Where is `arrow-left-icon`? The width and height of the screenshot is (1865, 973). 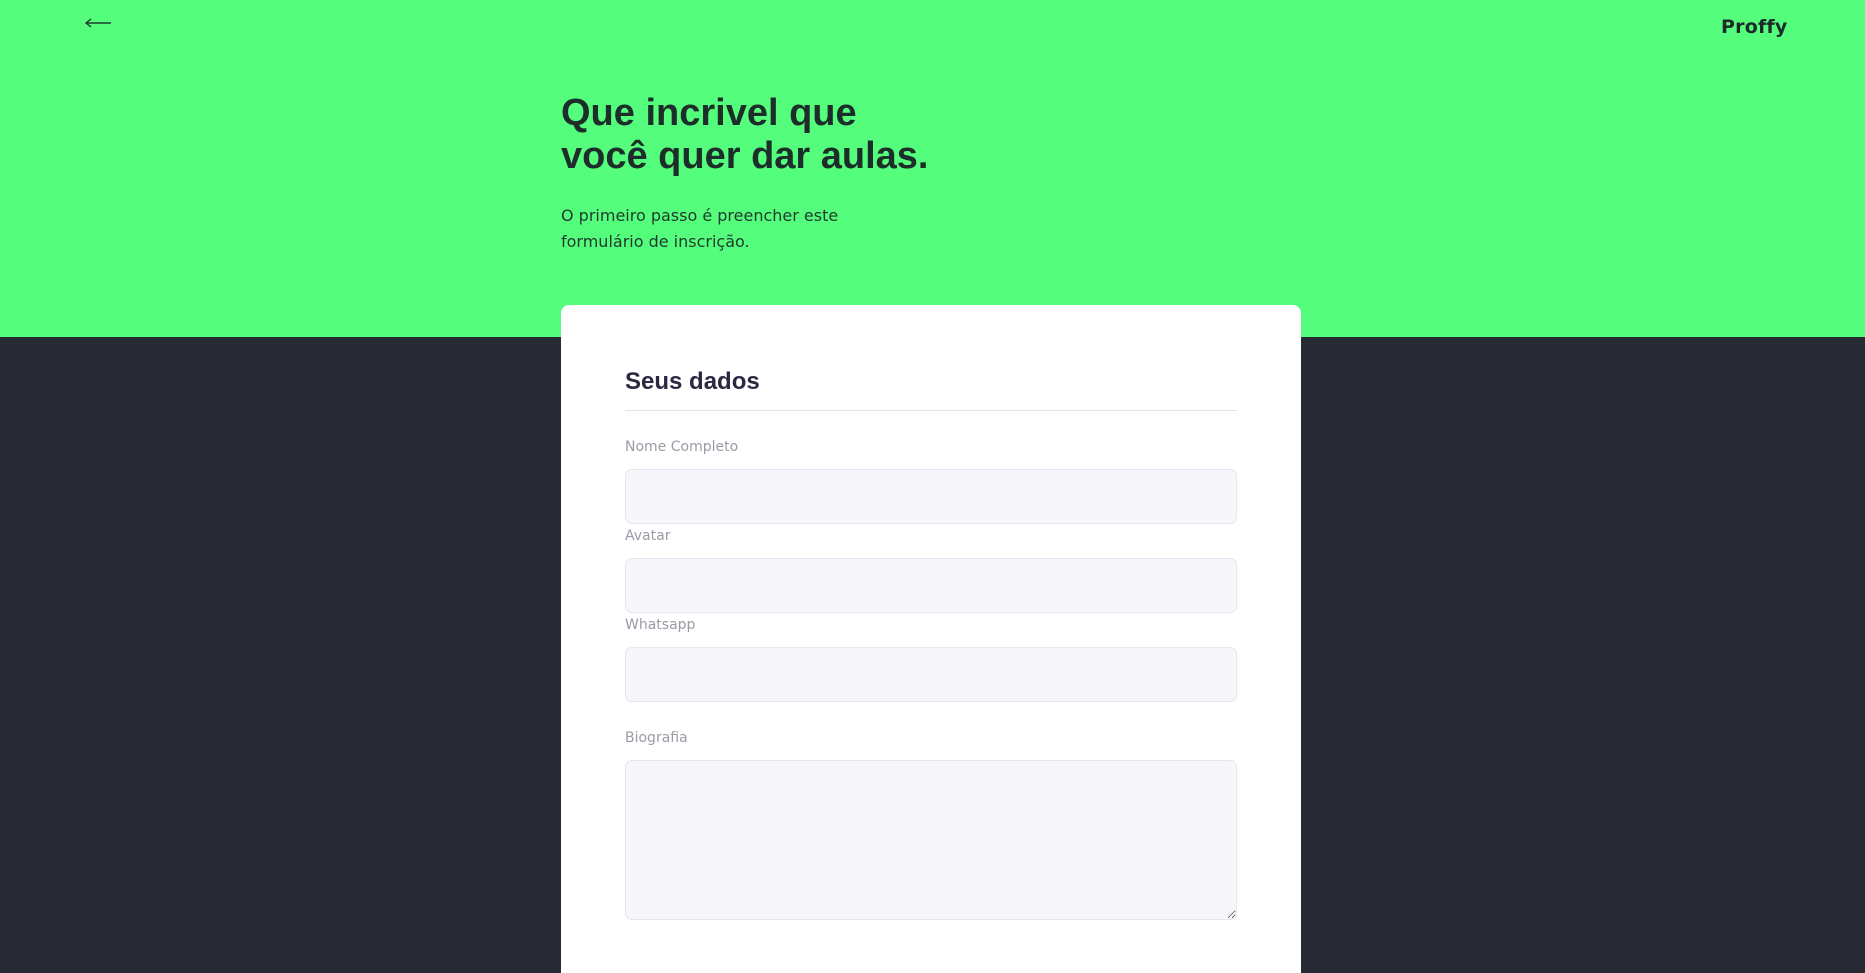
arrow-left-icon is located at coordinates (97, 23).